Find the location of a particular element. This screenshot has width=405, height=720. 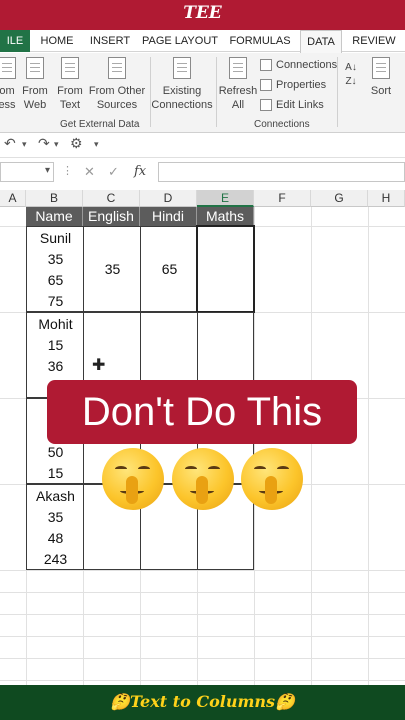

group-label-external-data: Get External Data is located at coordinates (100, 124).